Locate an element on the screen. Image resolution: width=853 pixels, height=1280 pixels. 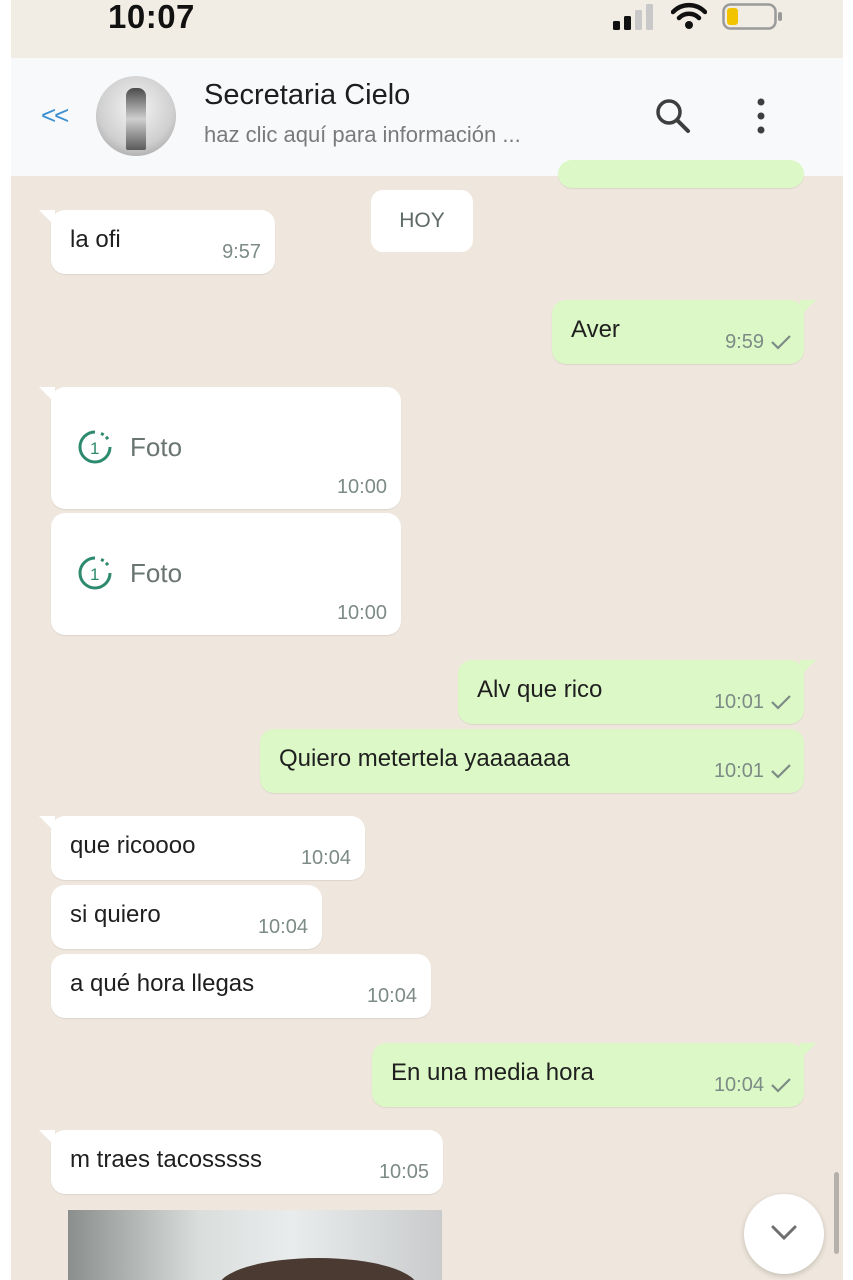
message-incoming: la ofi 9:57 is located at coordinates (157, 242).